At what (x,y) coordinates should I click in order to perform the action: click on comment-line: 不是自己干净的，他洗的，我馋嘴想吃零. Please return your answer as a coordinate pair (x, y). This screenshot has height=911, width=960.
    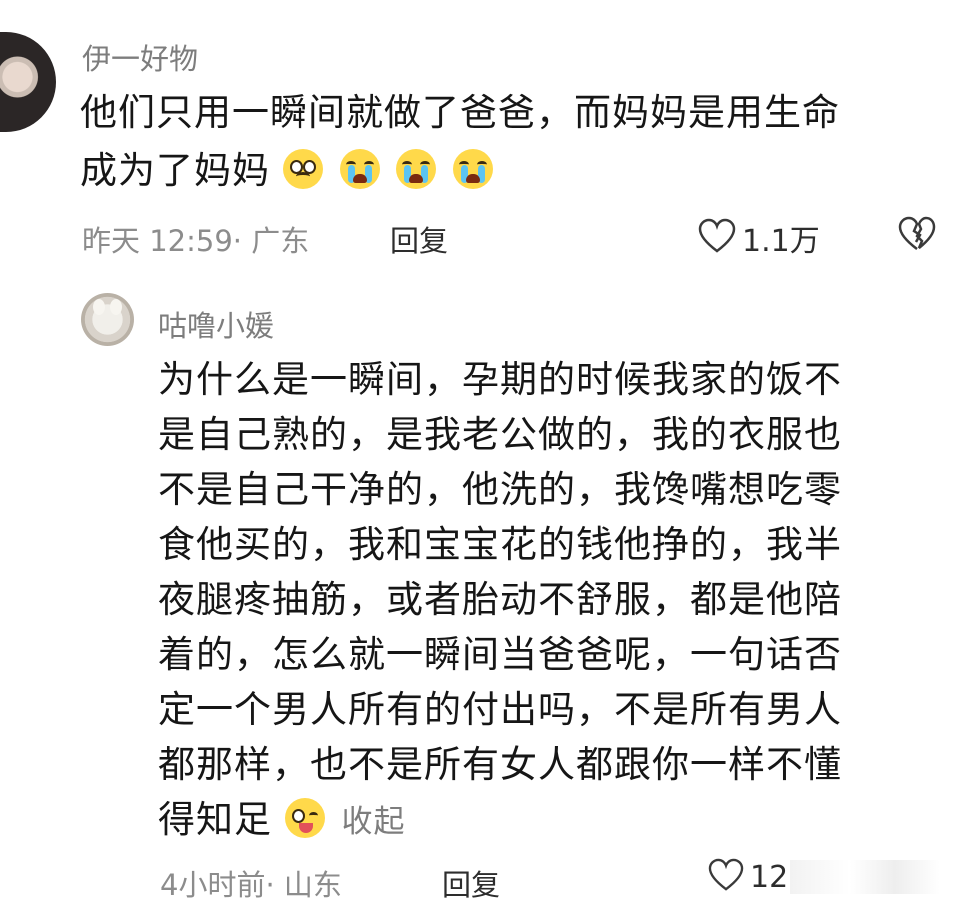
    Looking at the image, I should click on (500, 489).